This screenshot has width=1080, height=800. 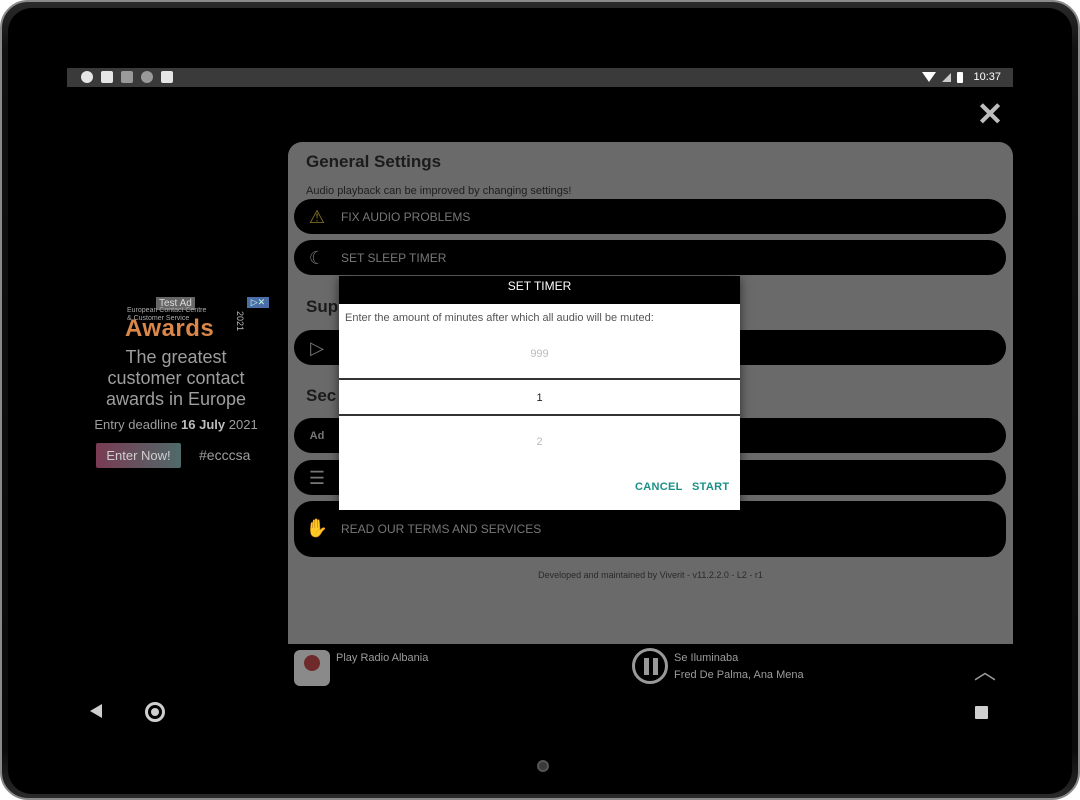 What do you see at coordinates (321, 395) in the screenshot?
I see `security-section-heading: Sec` at bounding box center [321, 395].